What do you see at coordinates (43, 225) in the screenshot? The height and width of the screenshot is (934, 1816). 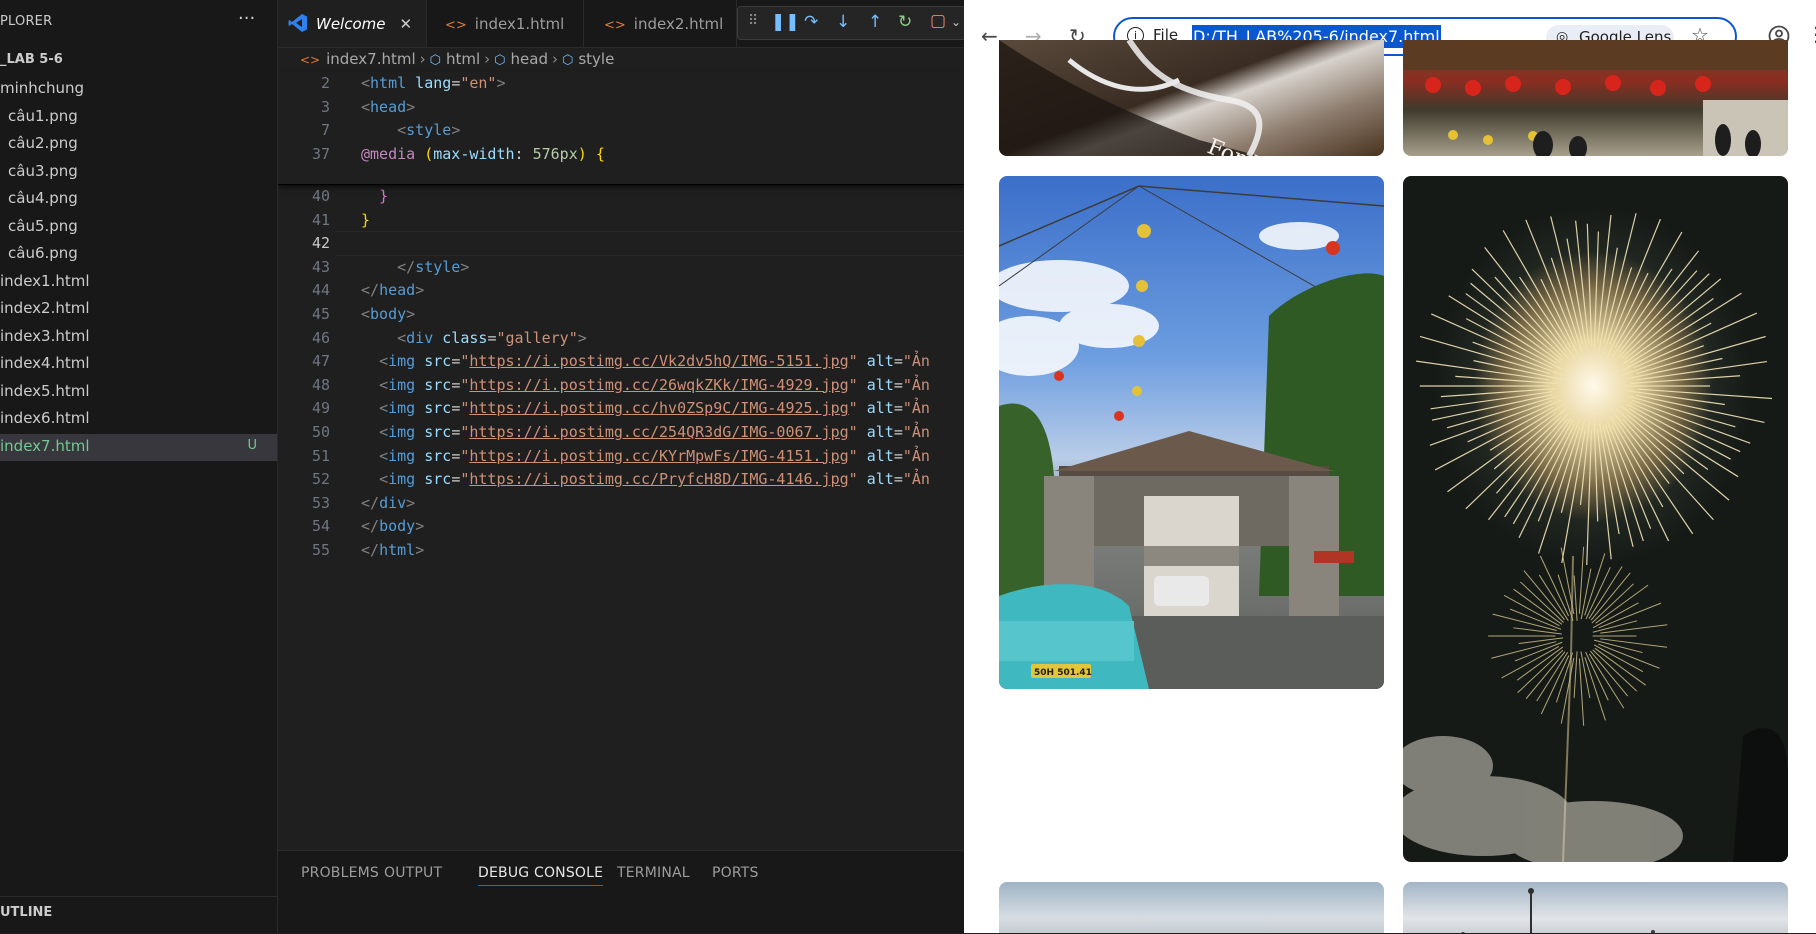 I see `file-label: câu5.png` at bounding box center [43, 225].